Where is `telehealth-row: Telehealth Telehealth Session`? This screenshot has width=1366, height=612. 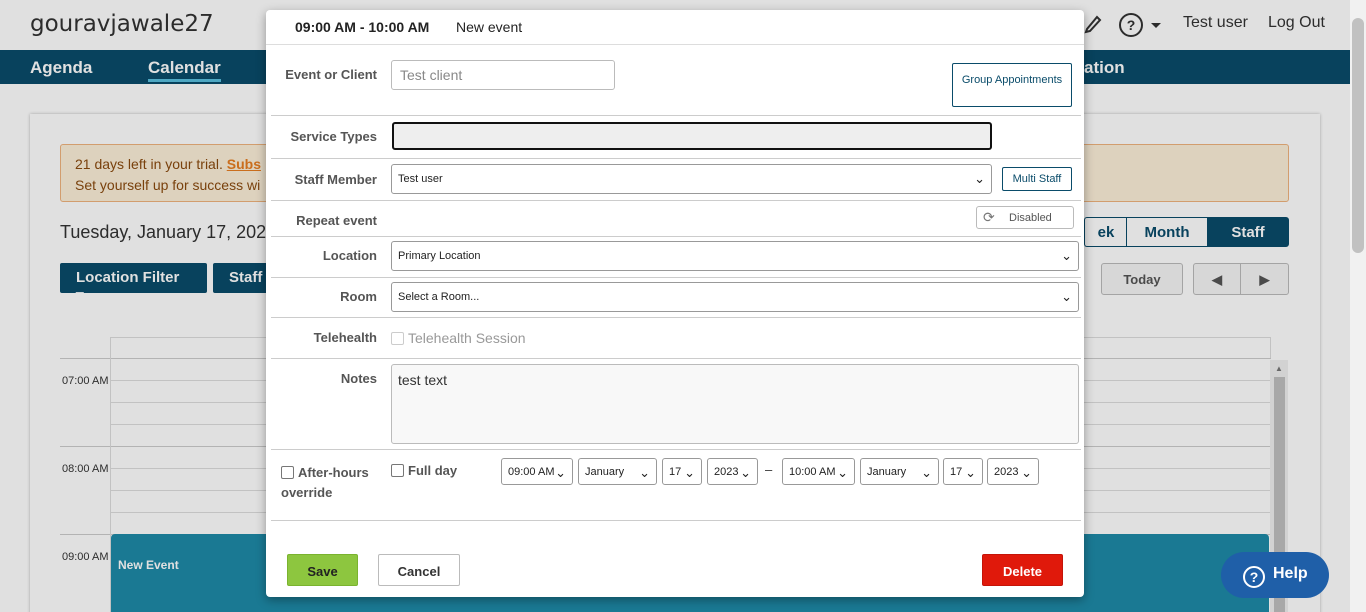 telehealth-row: Telehealth Telehealth Session is located at coordinates (676, 338).